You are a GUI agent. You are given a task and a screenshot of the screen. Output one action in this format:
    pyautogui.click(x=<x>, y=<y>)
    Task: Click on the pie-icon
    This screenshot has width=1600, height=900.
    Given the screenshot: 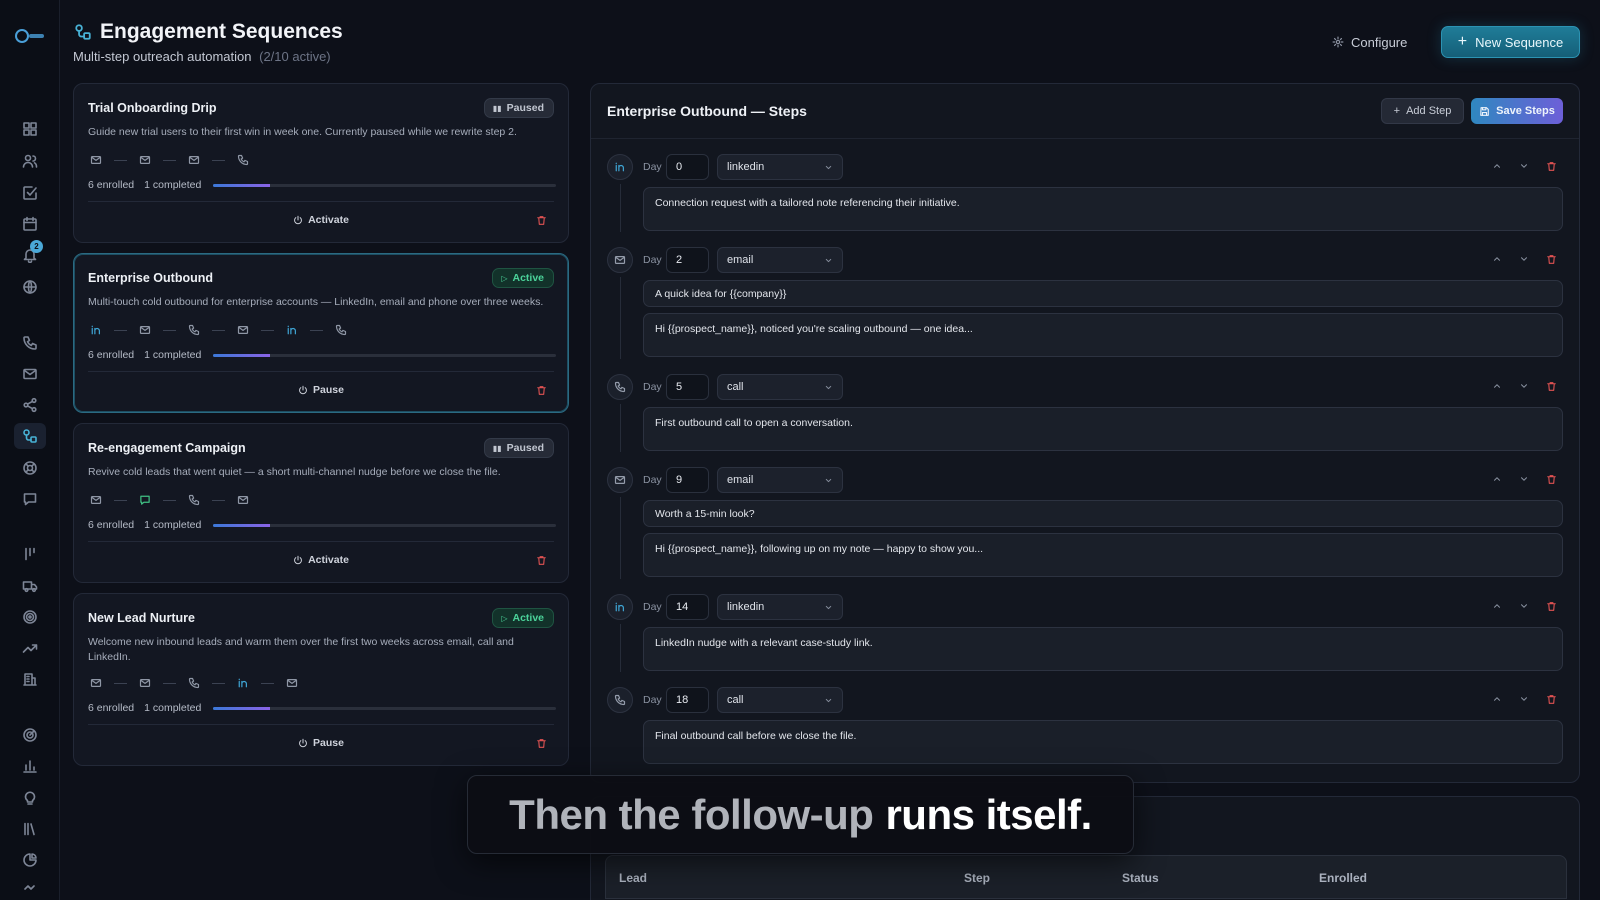 What is the action you would take?
    pyautogui.click(x=30, y=860)
    